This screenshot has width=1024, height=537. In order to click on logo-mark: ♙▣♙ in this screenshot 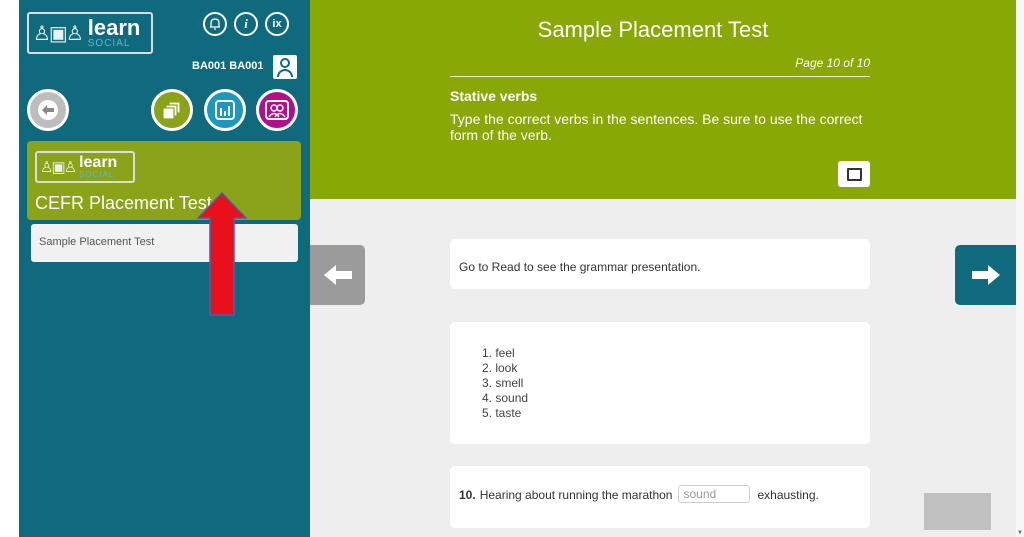, I will do `click(58, 33)`.